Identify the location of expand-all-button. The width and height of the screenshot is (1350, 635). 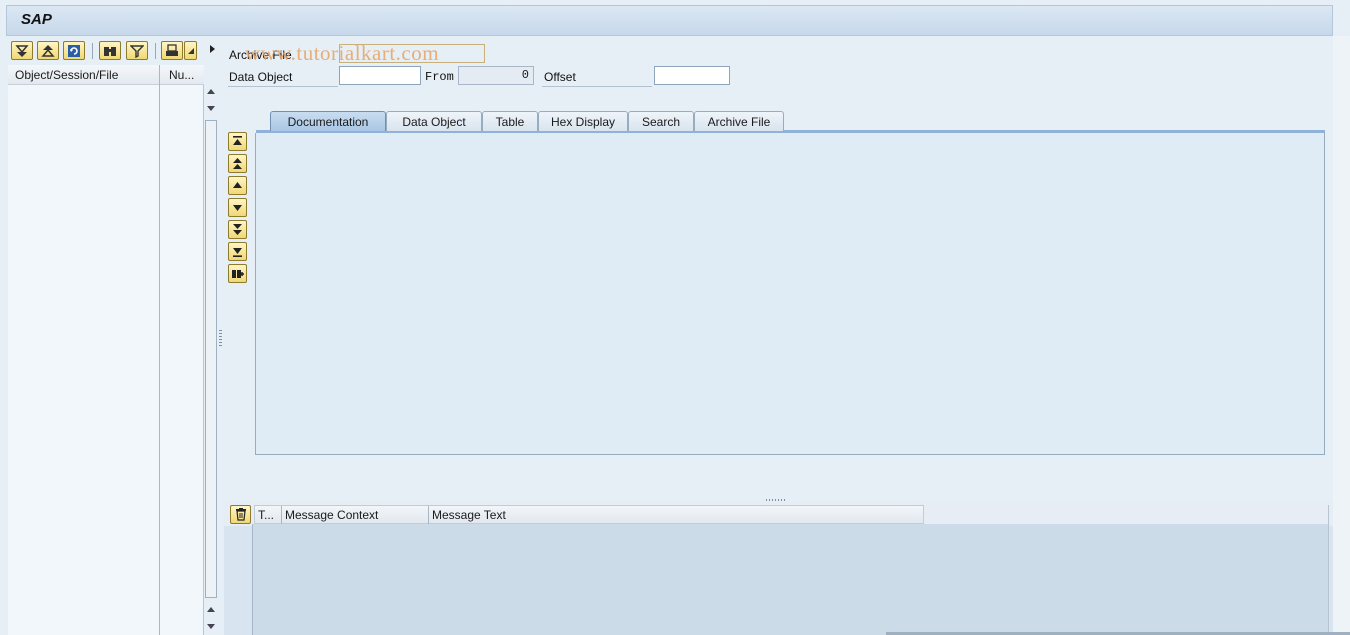
(22, 50).